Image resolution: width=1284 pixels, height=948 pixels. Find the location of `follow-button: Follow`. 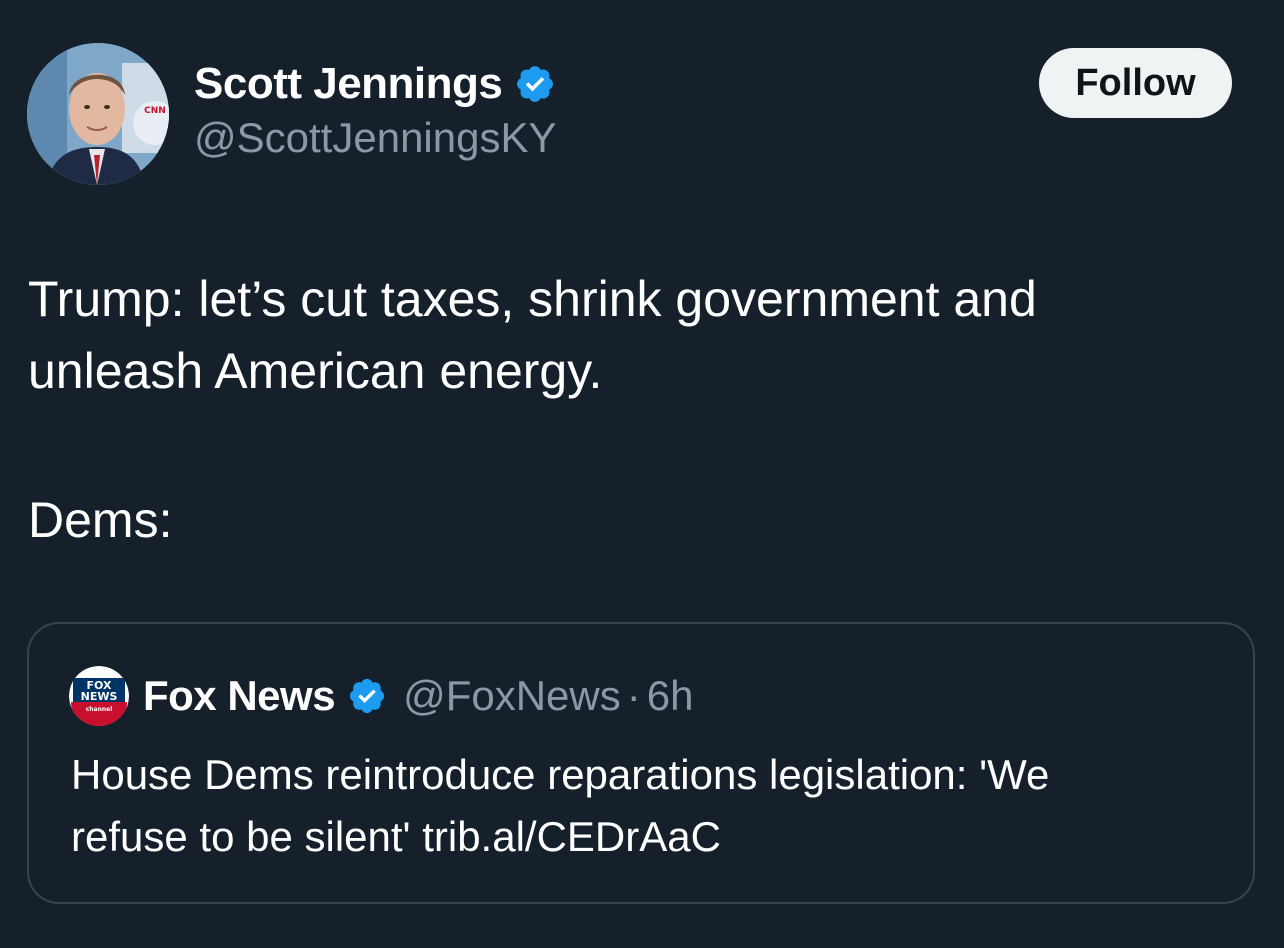

follow-button: Follow is located at coordinates (1135, 83).